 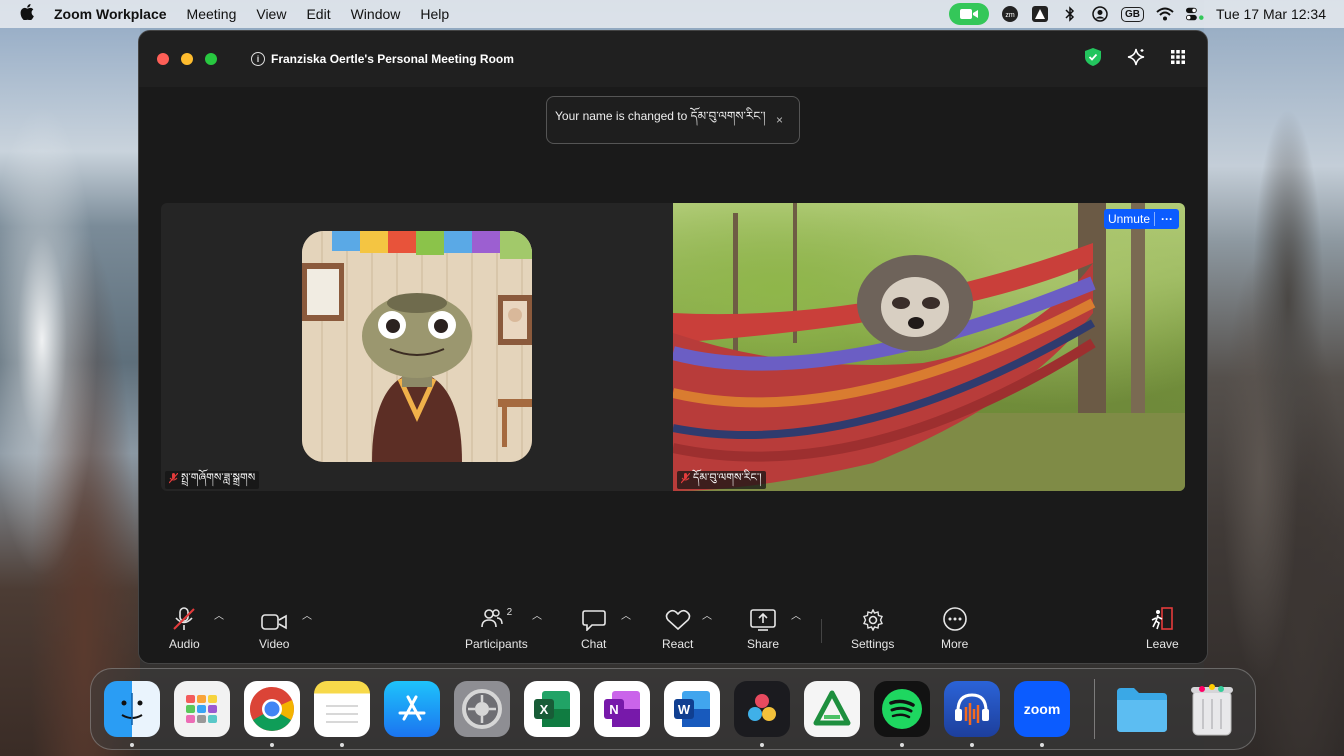 What do you see at coordinates (622, 709) in the screenshot?
I see `onenote-icon: N` at bounding box center [622, 709].